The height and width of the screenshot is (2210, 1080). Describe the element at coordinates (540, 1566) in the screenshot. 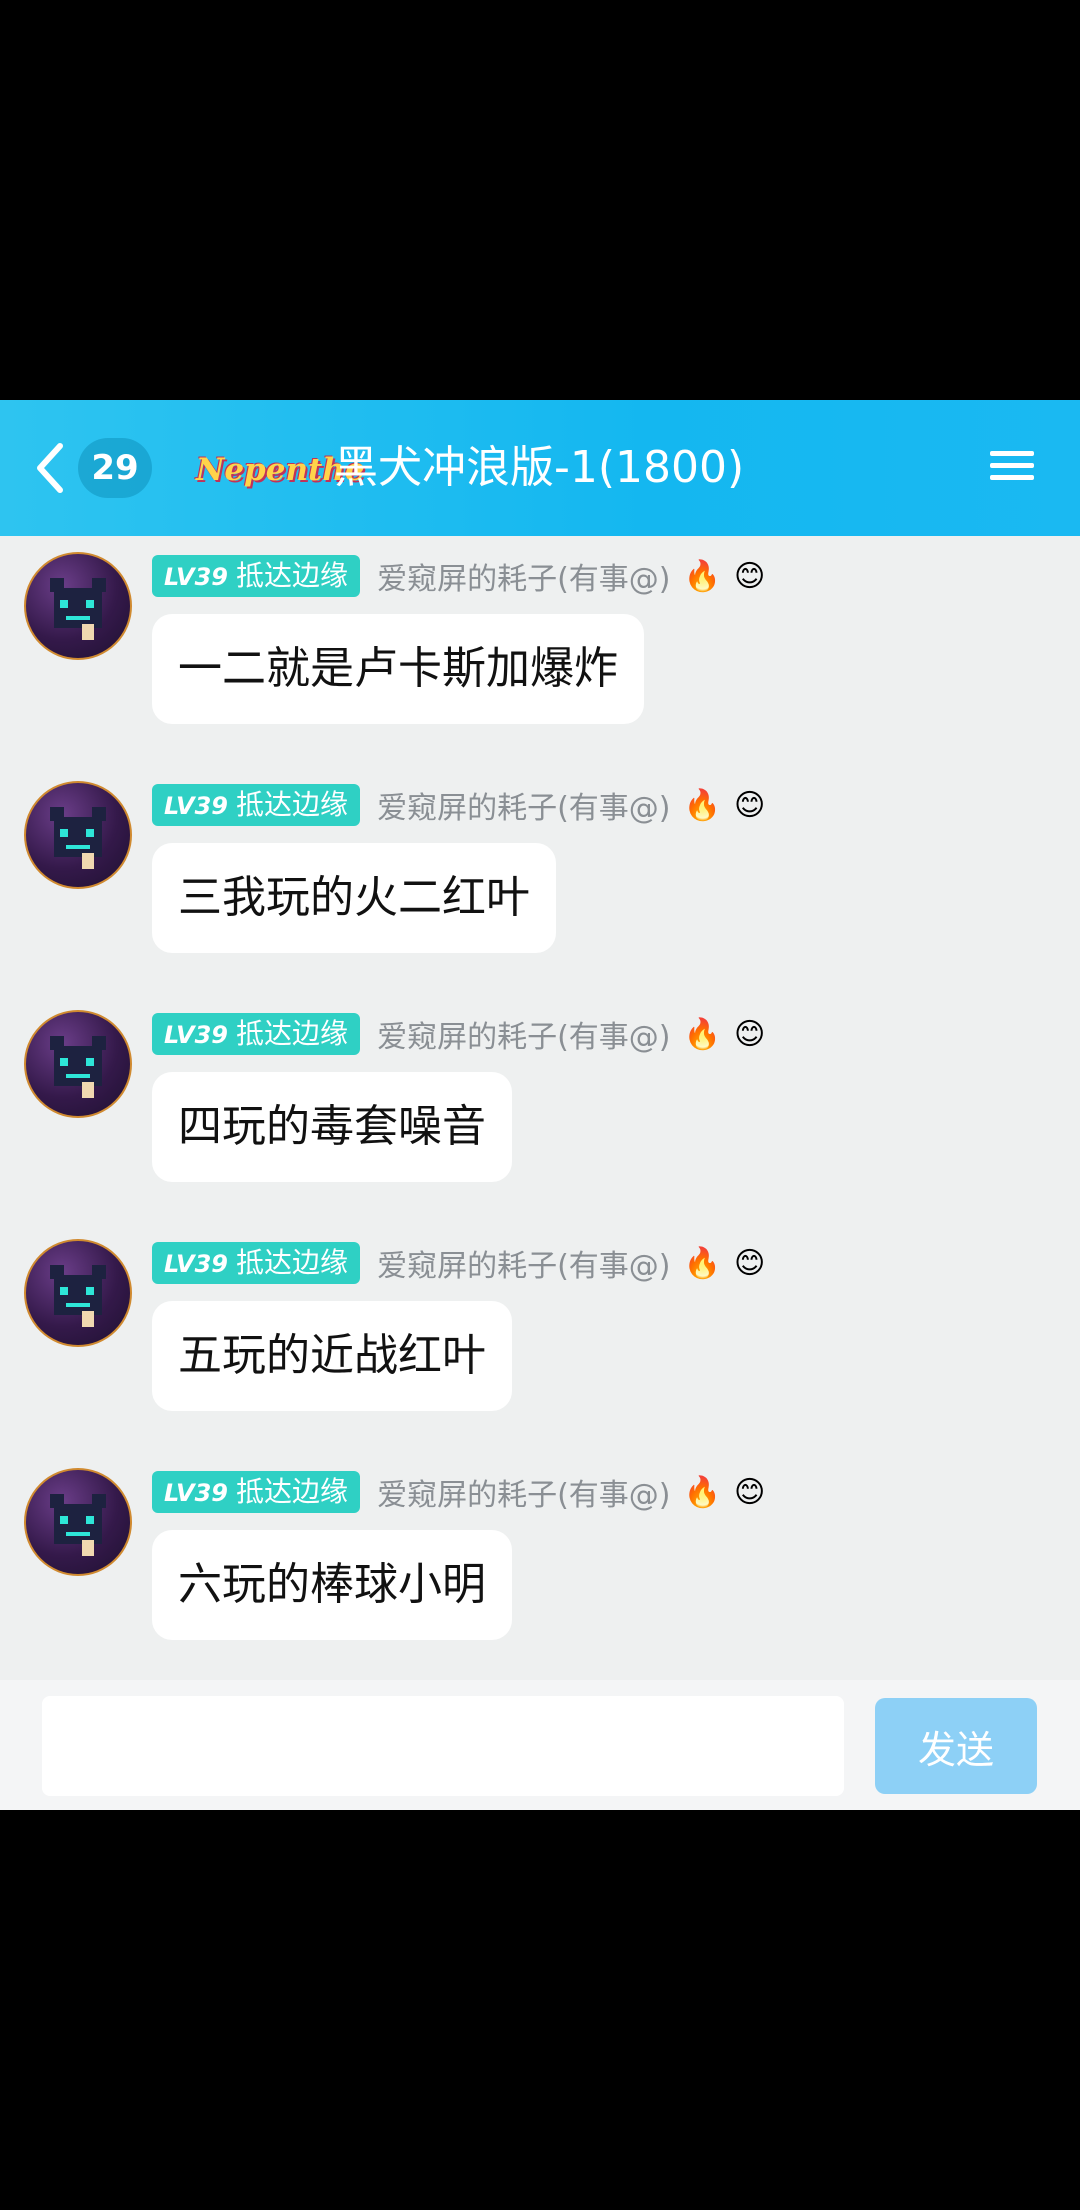

I see `message-item: LV39 抵达边缘 爱窥屏的耗子(有事@) 🔥 😊 六玩的棒球小明` at that location.